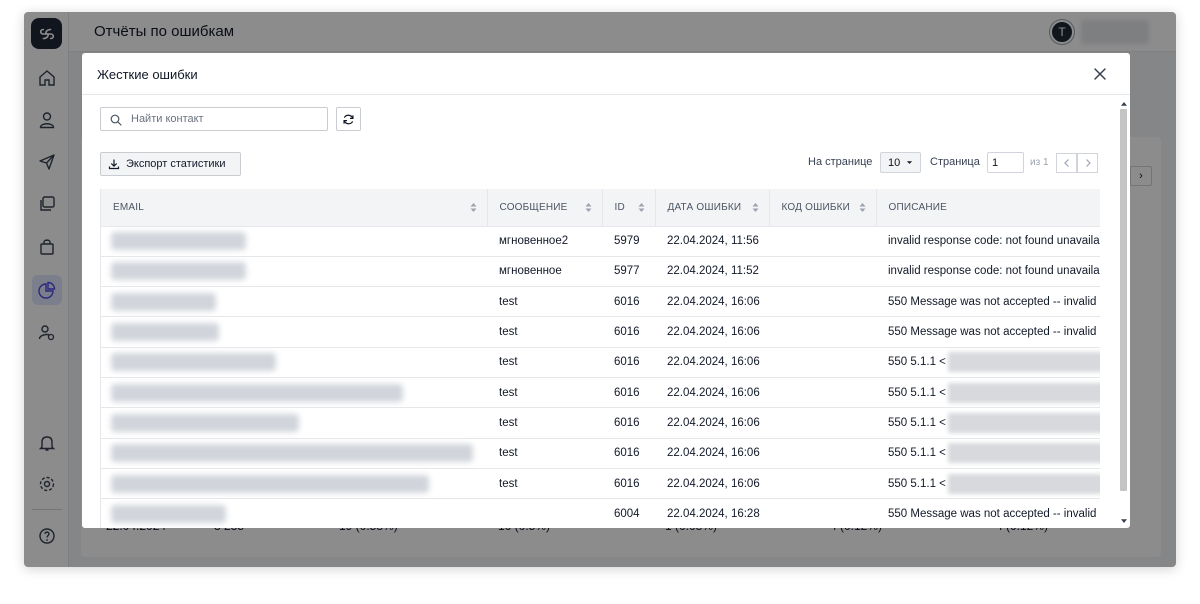 This screenshot has width=1200, height=604. I want to click on header-error-code: КОД ОШИБКИ, so click(823, 208).